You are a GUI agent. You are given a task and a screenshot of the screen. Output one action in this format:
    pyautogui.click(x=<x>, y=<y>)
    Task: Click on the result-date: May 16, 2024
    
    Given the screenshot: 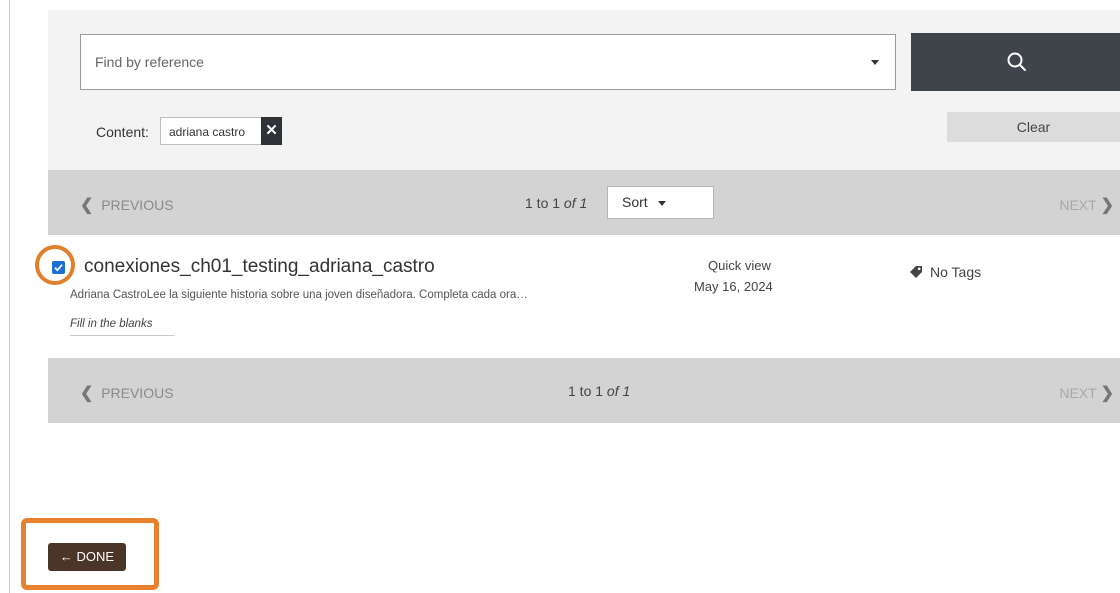 What is the action you would take?
    pyautogui.click(x=733, y=286)
    